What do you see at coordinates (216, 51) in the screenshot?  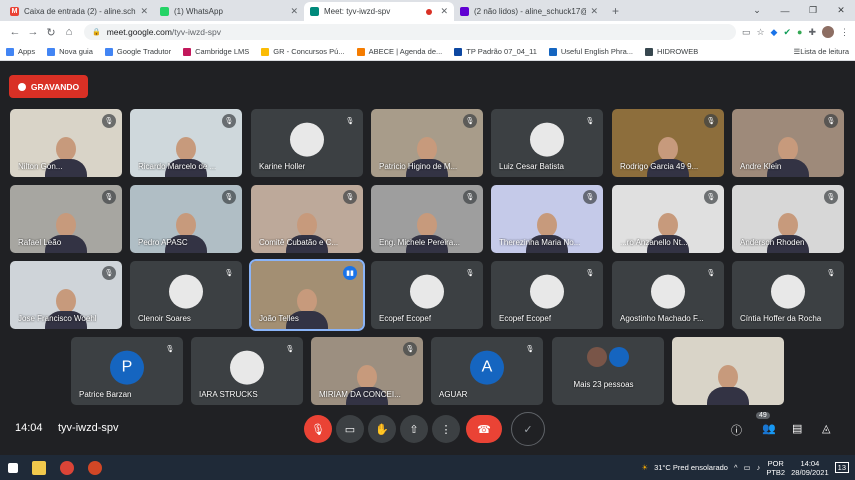 I see `bookmark-item: Cambridge LMS` at bounding box center [216, 51].